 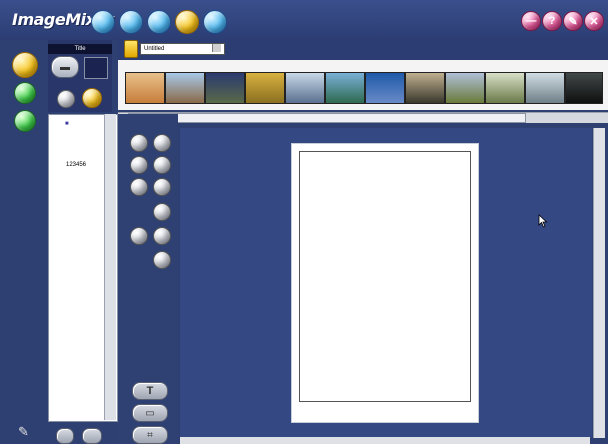 What do you see at coordinates (80, 49) in the screenshot?
I see `panel-title: Title` at bounding box center [80, 49].